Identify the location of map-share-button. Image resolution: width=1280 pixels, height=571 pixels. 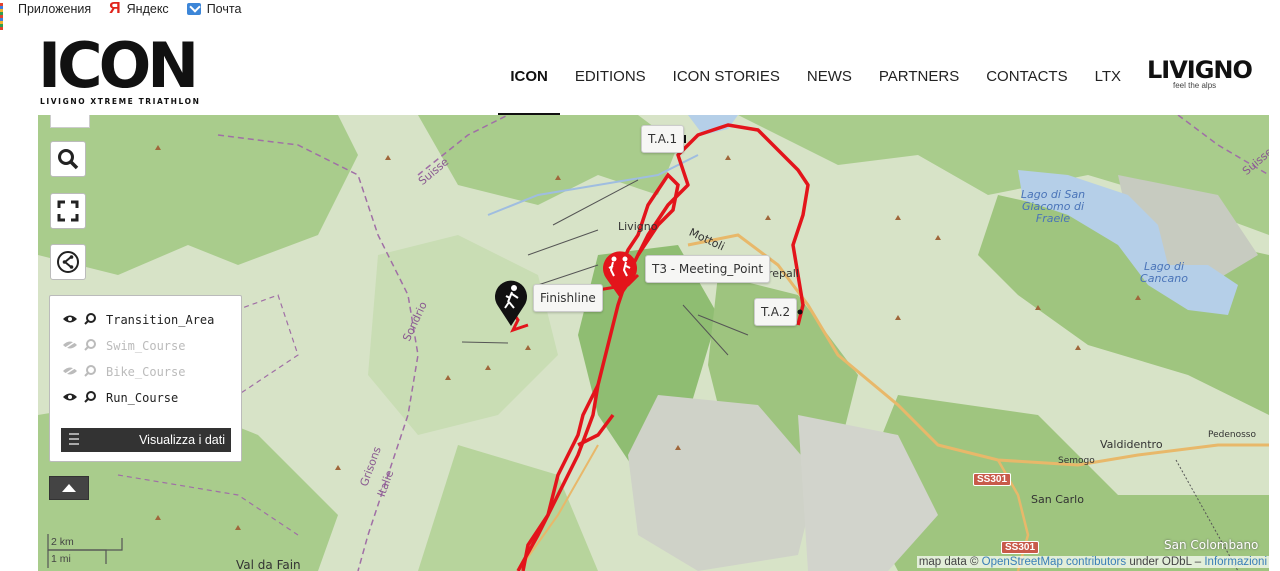
(68, 262).